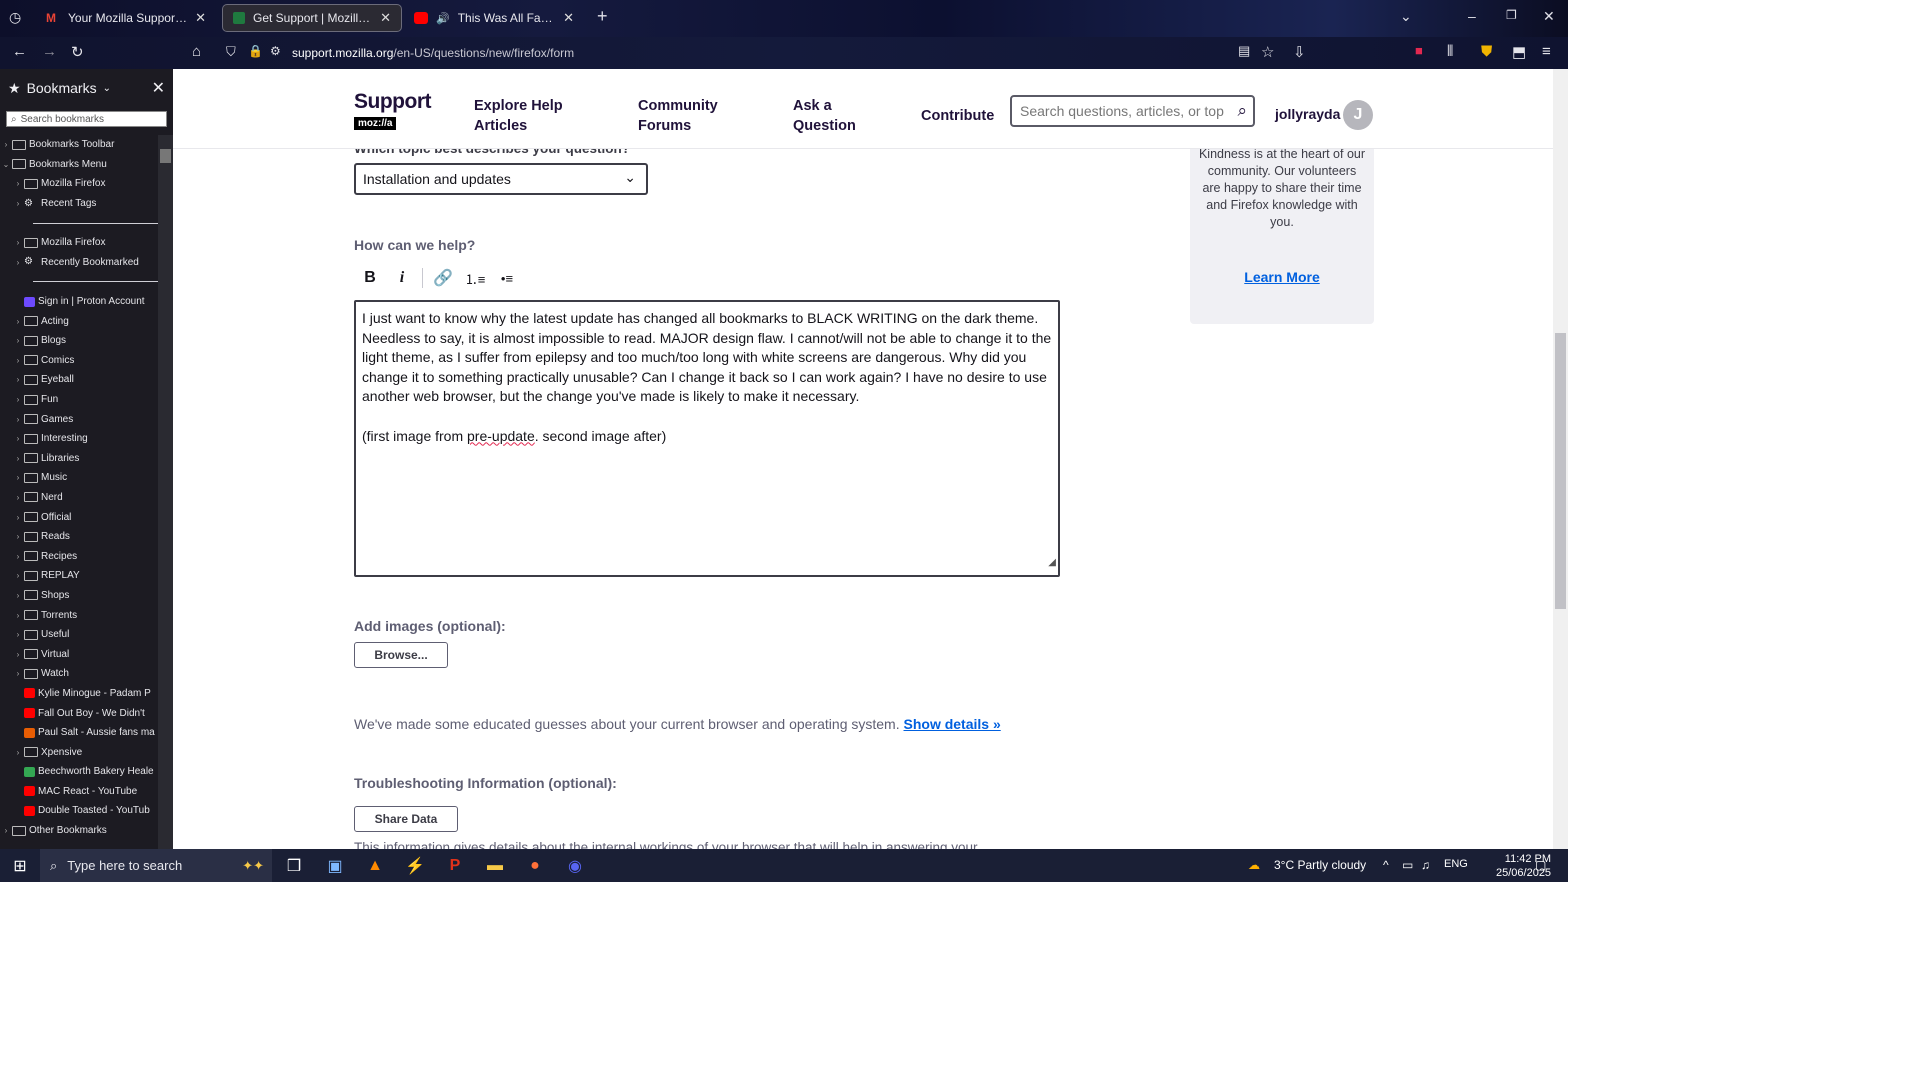  Describe the element at coordinates (535, 866) in the screenshot. I see `firefox-icon: ●` at that location.